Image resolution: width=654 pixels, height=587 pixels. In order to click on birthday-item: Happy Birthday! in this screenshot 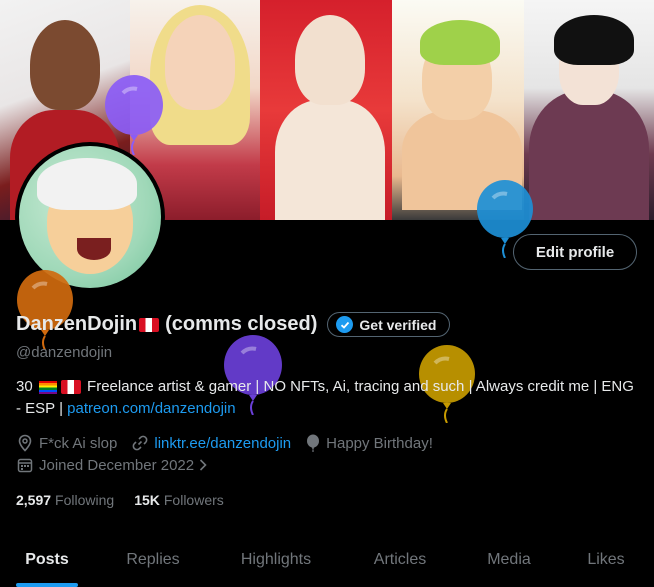, I will do `click(369, 443)`.